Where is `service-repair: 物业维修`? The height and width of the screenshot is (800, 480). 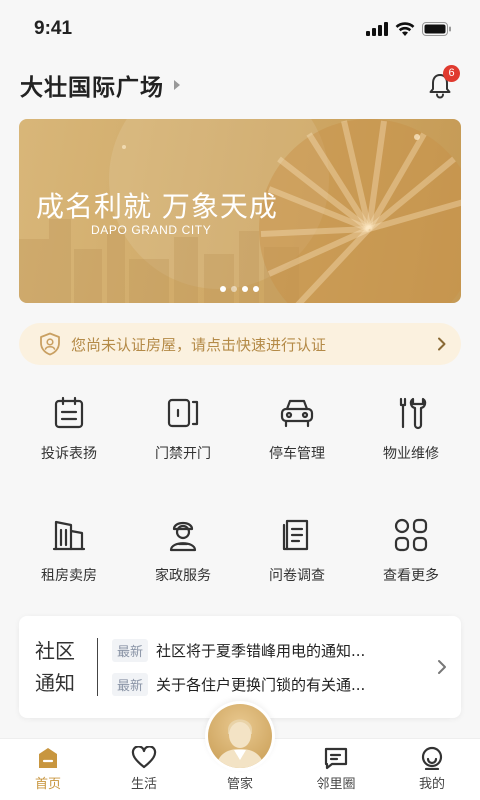 service-repair: 物业维修 is located at coordinates (411, 433).